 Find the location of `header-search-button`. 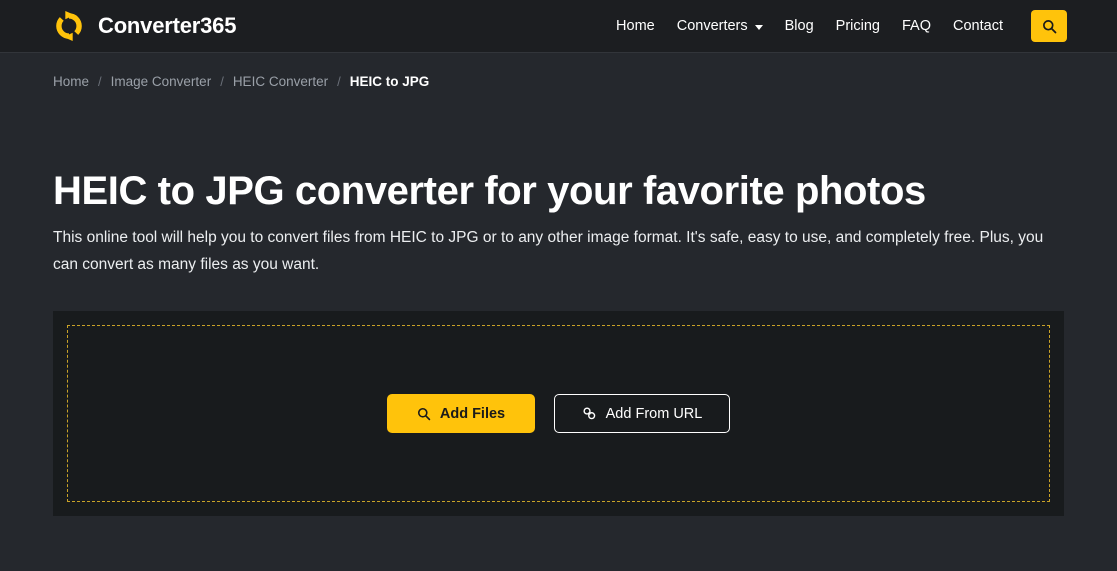

header-search-button is located at coordinates (1049, 26).